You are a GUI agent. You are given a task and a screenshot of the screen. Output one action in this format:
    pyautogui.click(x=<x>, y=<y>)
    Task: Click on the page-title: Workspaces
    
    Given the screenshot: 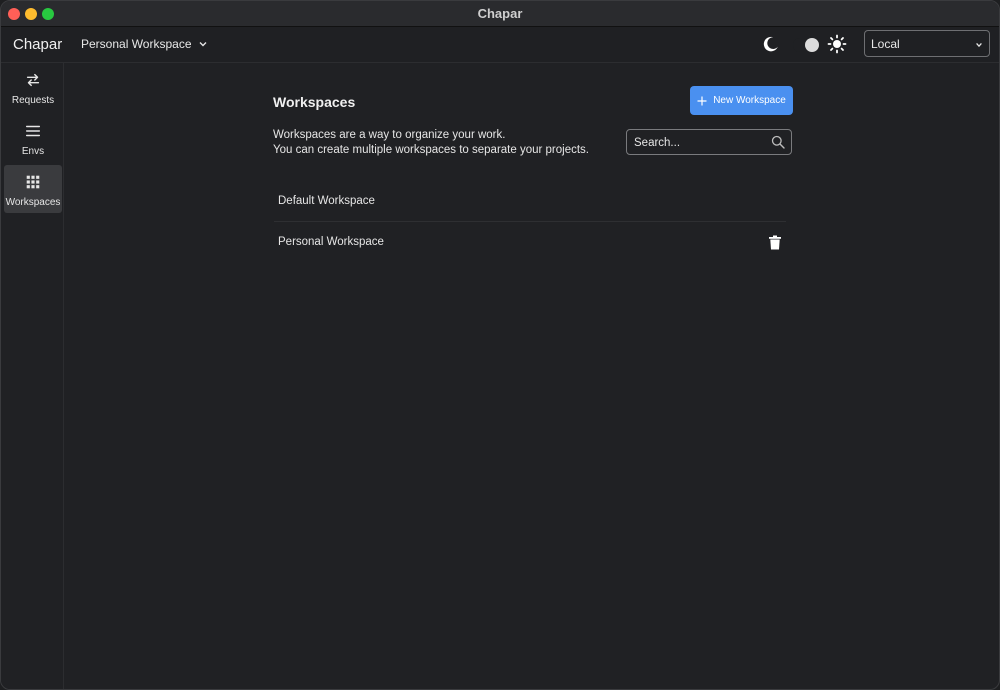 What is the action you would take?
    pyautogui.click(x=314, y=102)
    